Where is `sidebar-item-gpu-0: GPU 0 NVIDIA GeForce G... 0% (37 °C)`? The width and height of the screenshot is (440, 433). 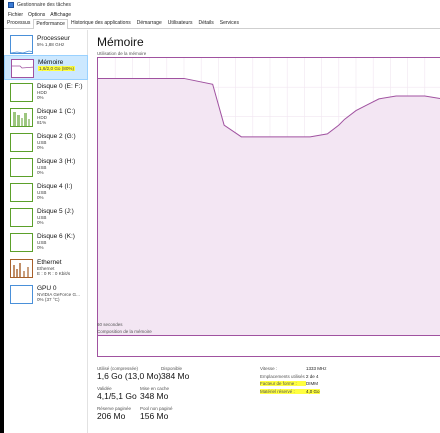
sidebar-item-gpu-0: GPU 0 NVIDIA GeForce G... 0% (37 °C) is located at coordinates (46, 294).